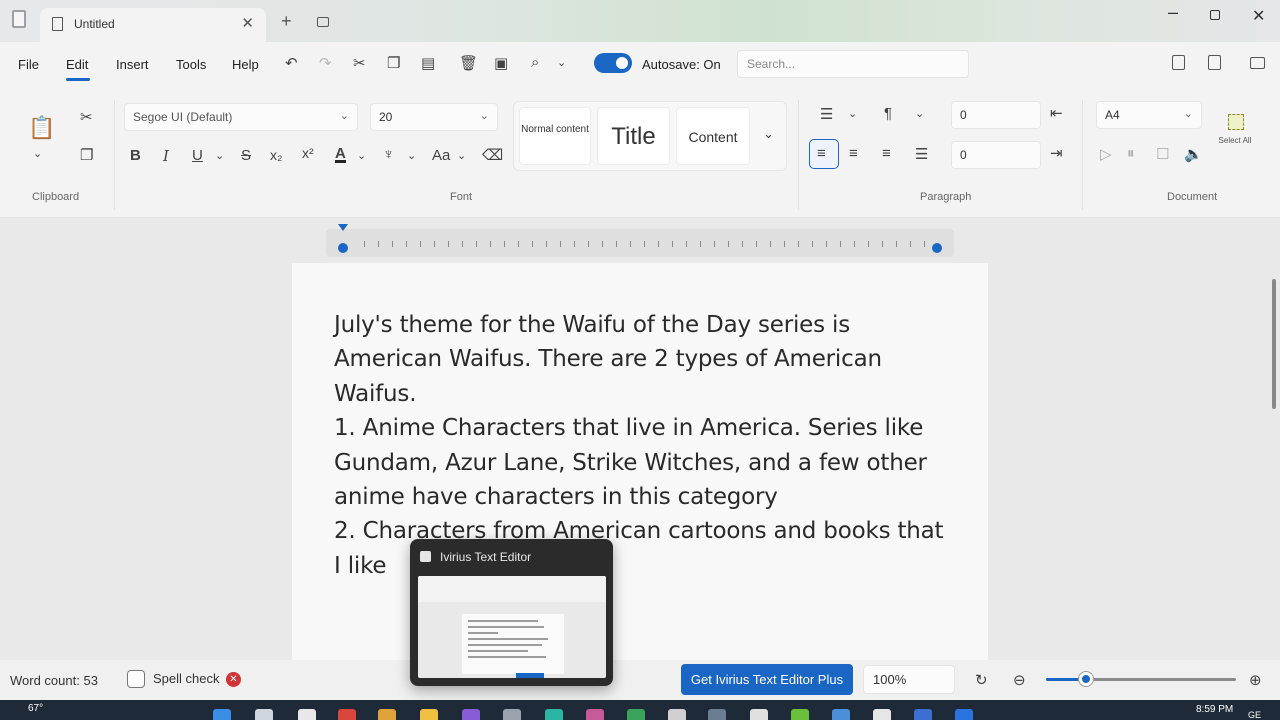 The image size is (1280, 720). What do you see at coordinates (153, 25) in the screenshot?
I see `tab-untitled: Untitled ✕` at bounding box center [153, 25].